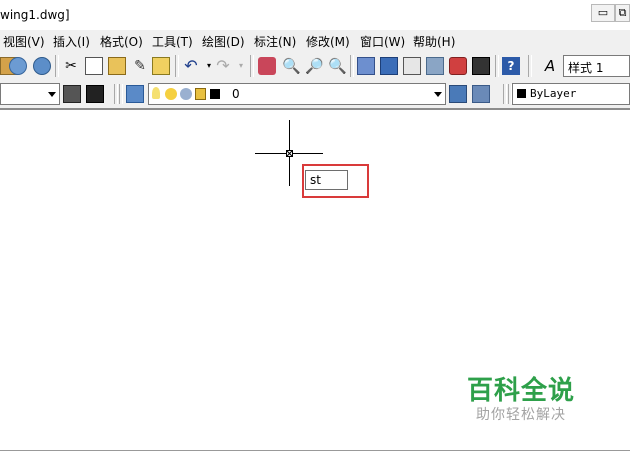  I want to click on menu-dimension: 标注(N), so click(275, 41).